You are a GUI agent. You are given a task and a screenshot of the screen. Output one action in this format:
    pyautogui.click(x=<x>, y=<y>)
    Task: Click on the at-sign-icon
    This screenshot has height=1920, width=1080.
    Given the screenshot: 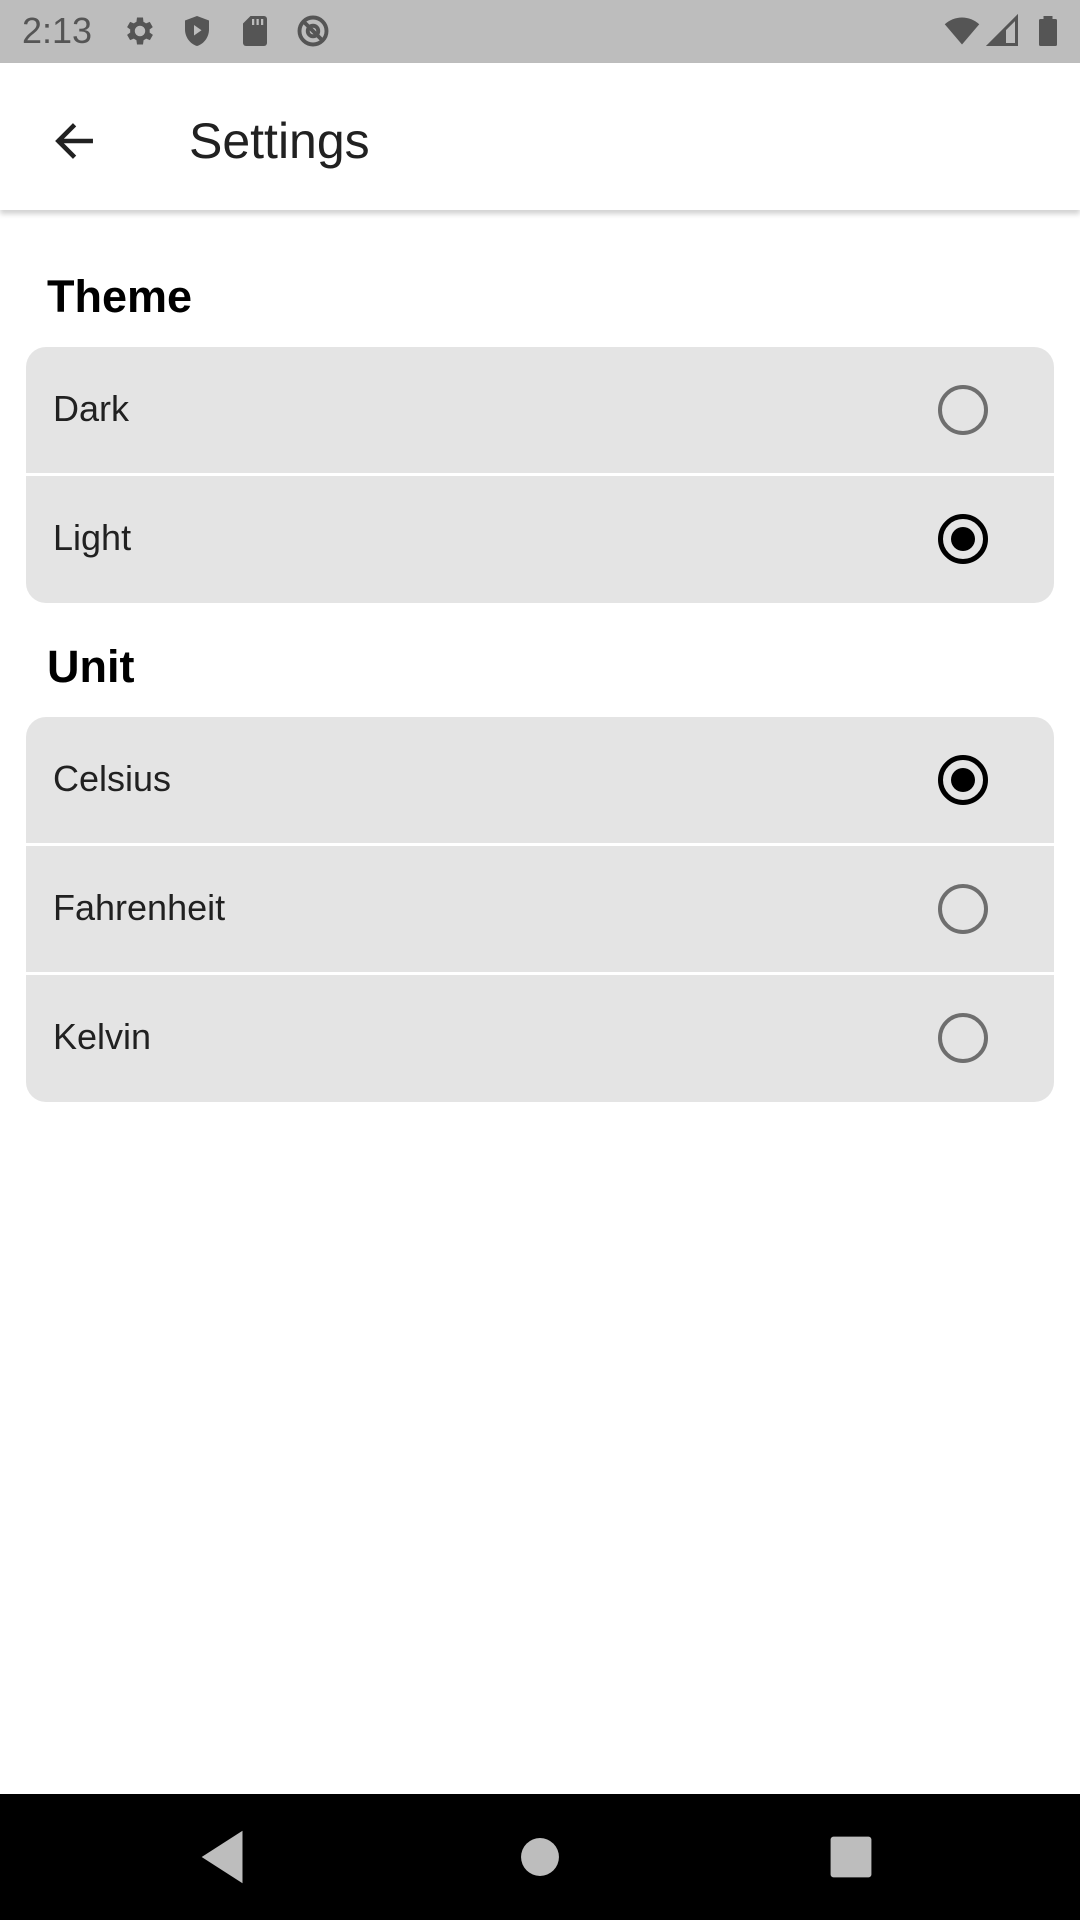 What is the action you would take?
    pyautogui.click(x=313, y=31)
    